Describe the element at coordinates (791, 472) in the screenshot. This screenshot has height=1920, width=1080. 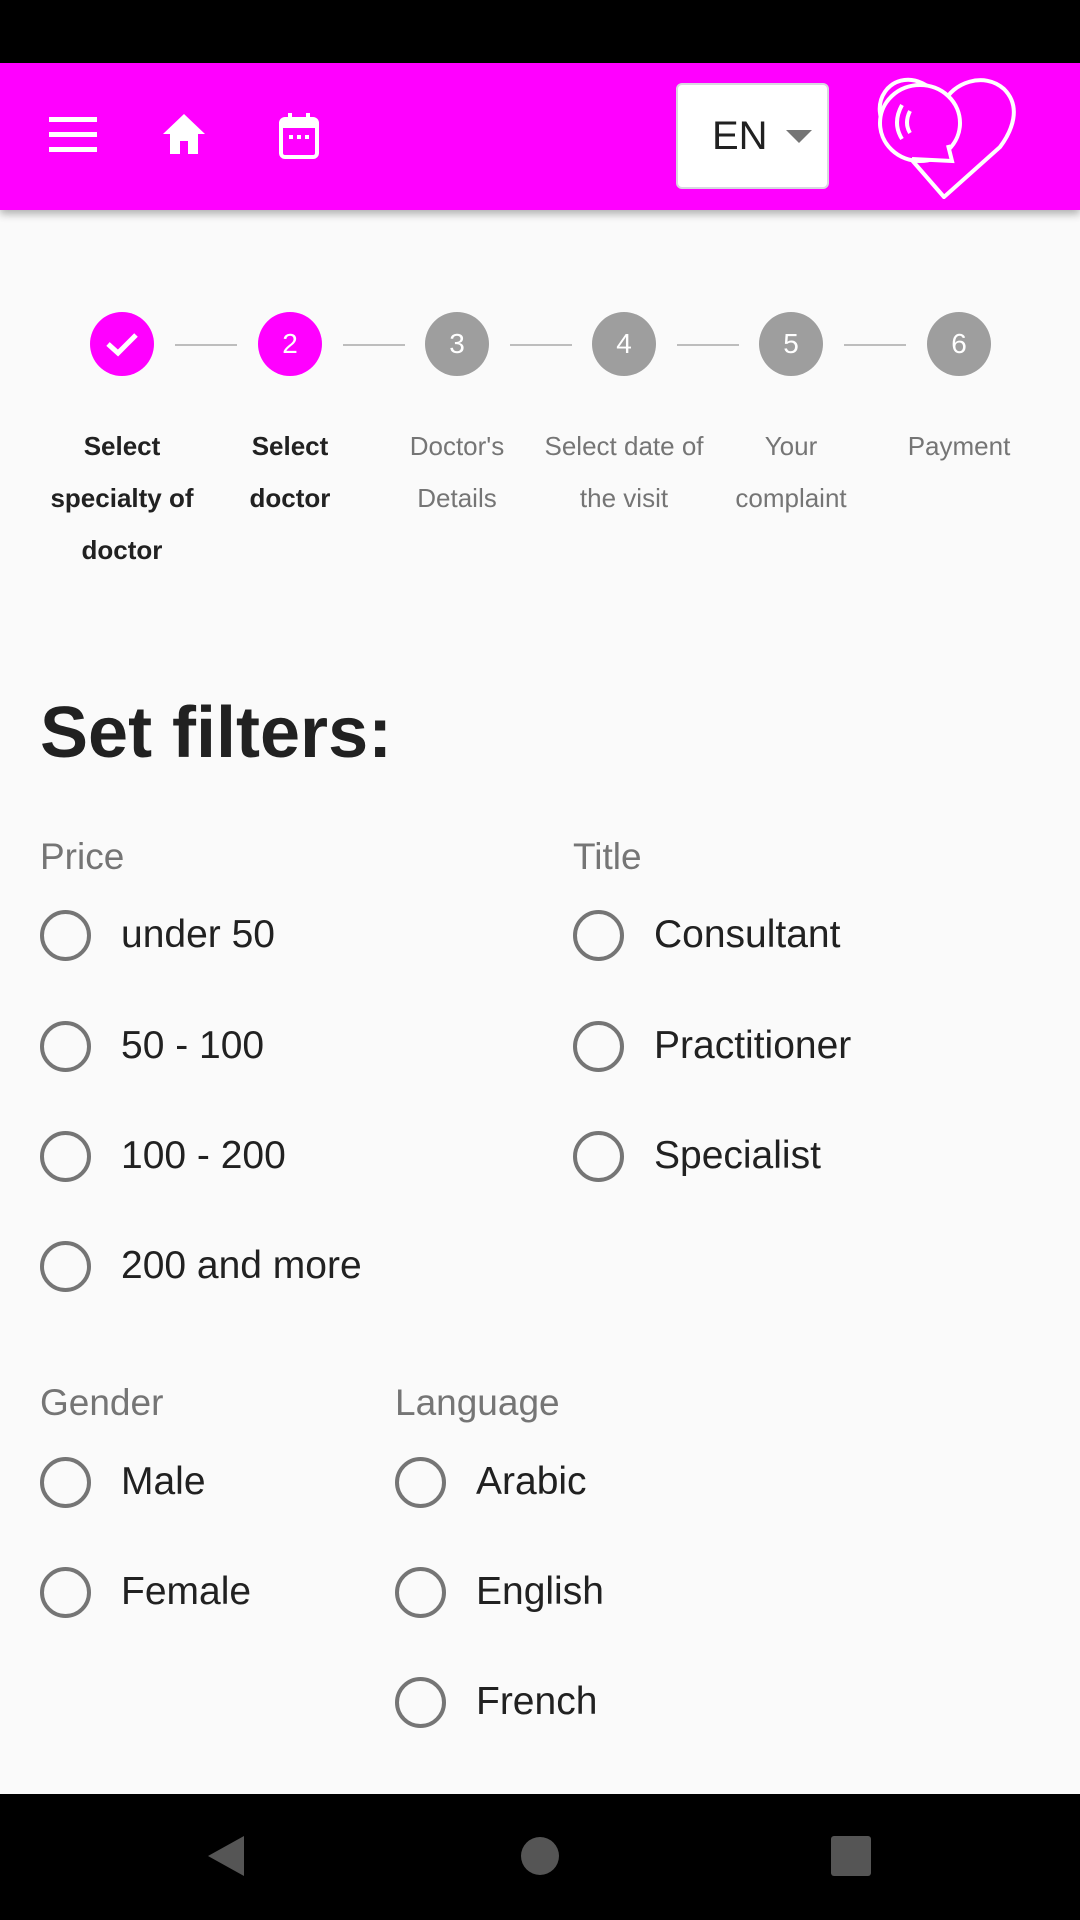
I see `step-label: Your complaint` at that location.